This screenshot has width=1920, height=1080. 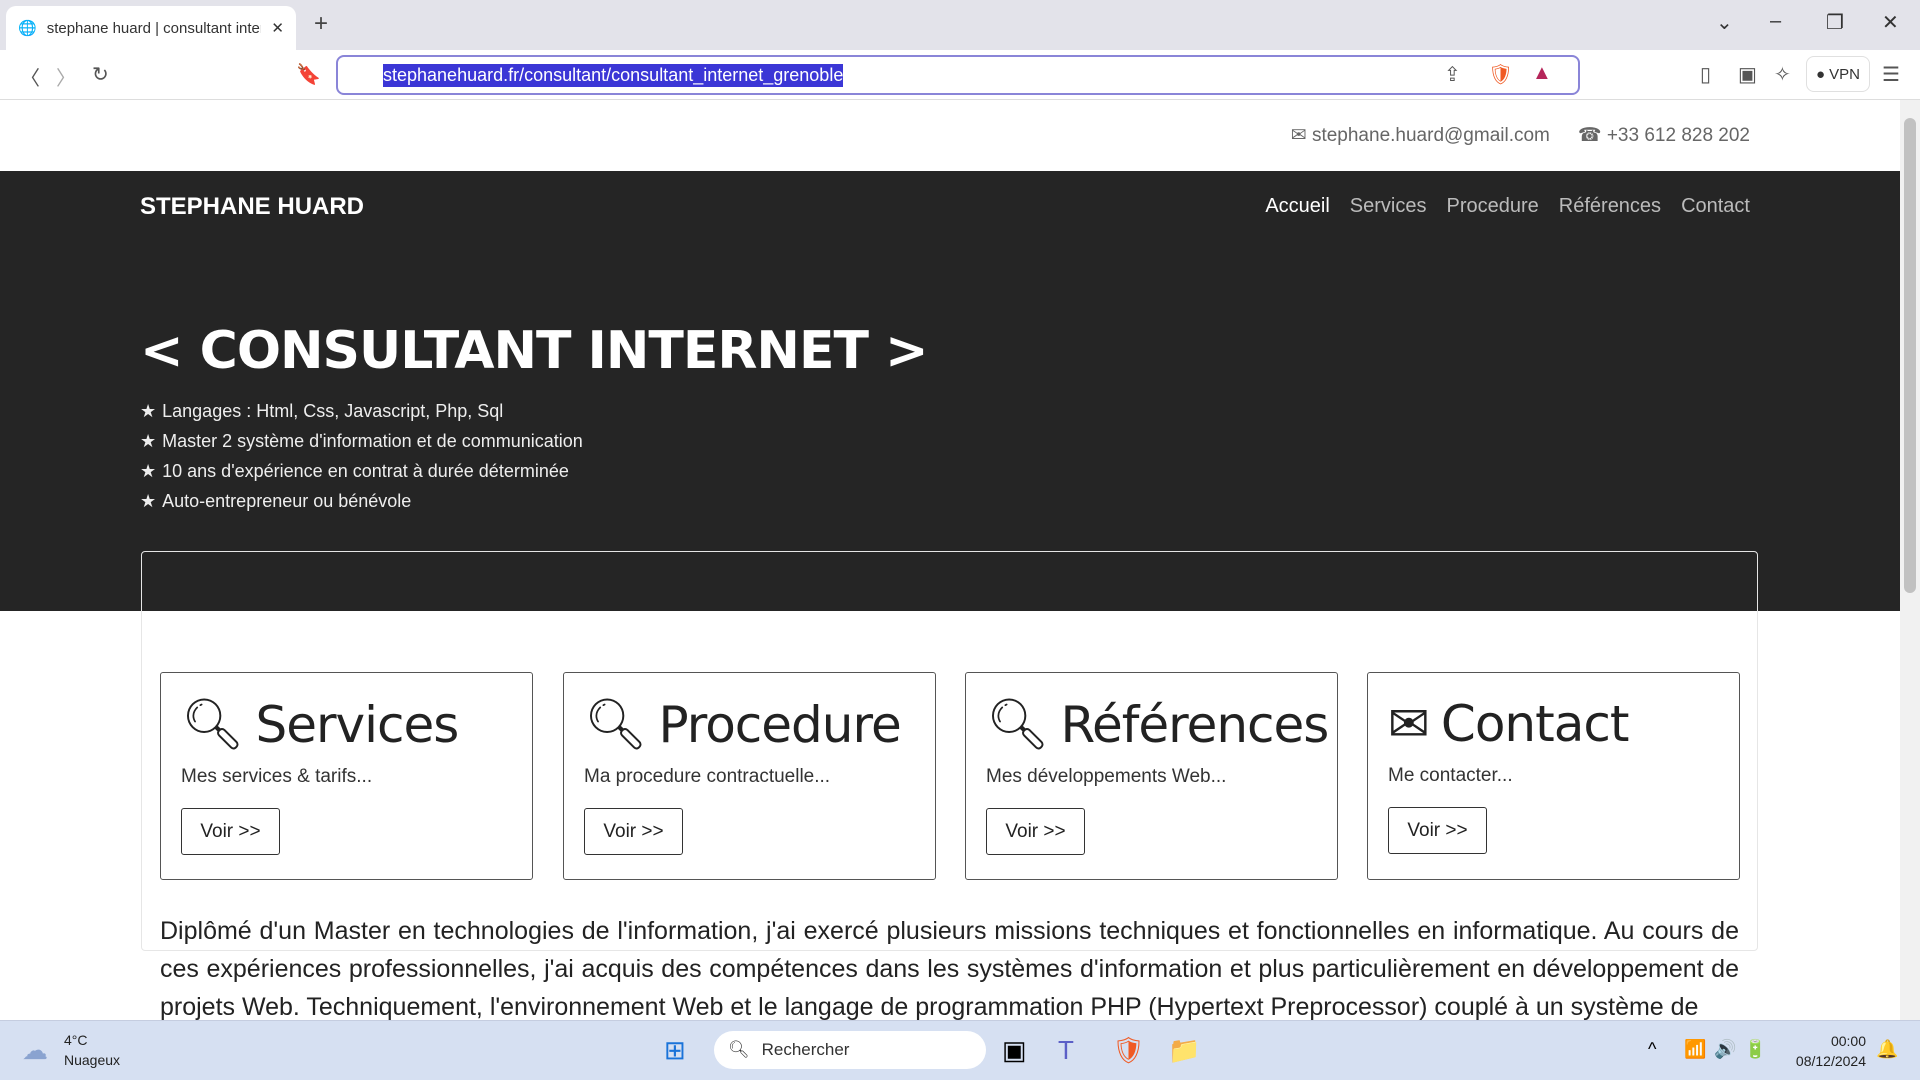 I want to click on wifi-icon: 📶, so click(x=1695, y=1049).